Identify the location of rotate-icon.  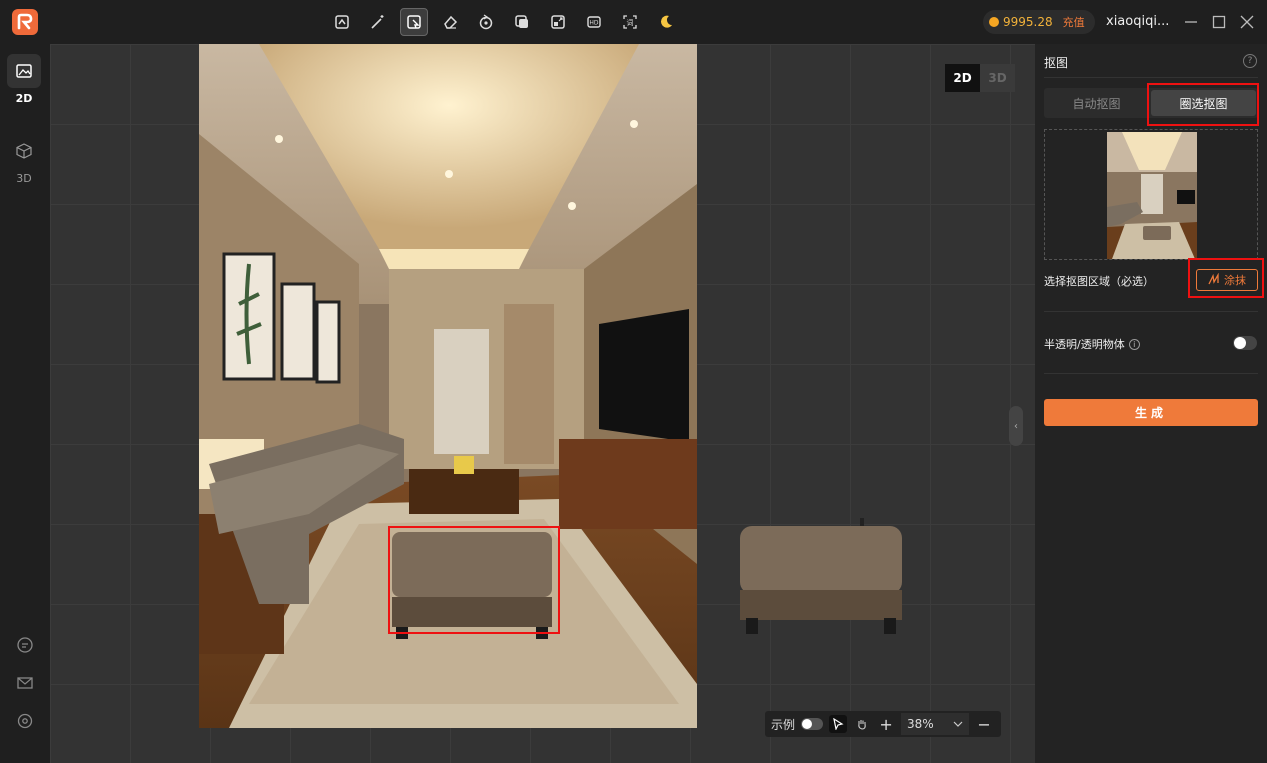
(486, 22).